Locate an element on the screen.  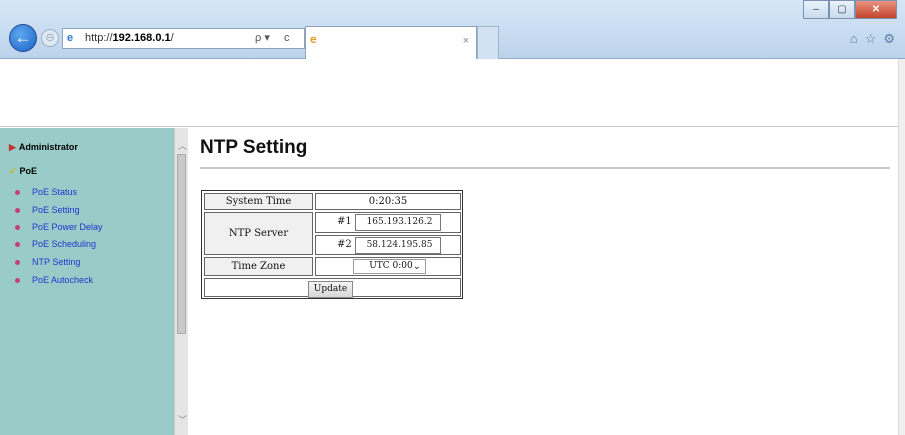
refresh-icon: c is located at coordinates (287, 38).